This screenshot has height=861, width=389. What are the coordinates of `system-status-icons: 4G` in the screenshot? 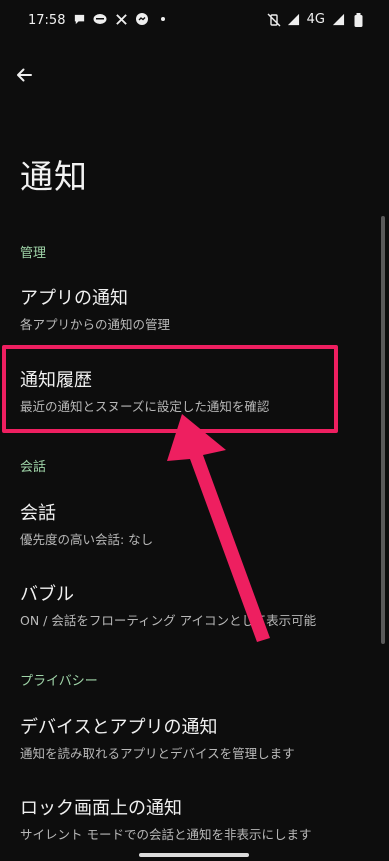 It's located at (316, 19).